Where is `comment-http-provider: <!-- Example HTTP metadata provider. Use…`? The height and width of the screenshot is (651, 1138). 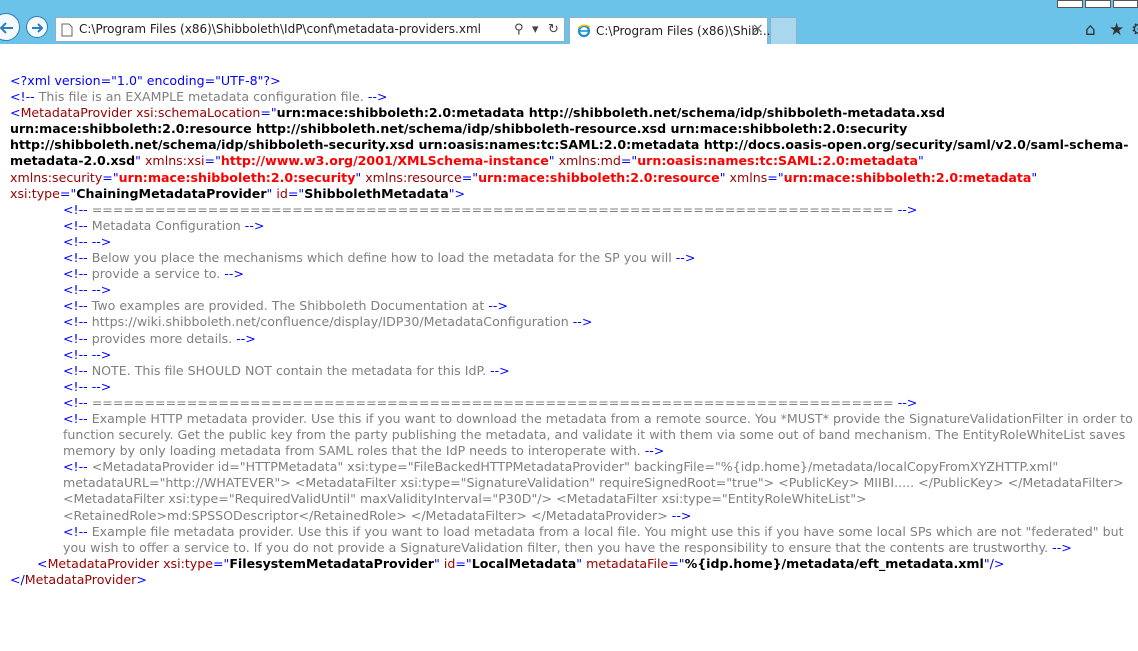
comment-http-provider: <!-- Example HTTP metadata provider. Use… is located at coordinates (598, 434).